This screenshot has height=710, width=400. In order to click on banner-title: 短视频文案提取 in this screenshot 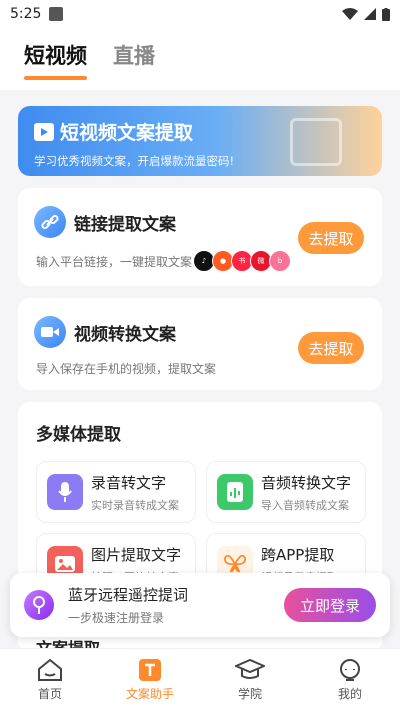, I will do `click(127, 133)`.